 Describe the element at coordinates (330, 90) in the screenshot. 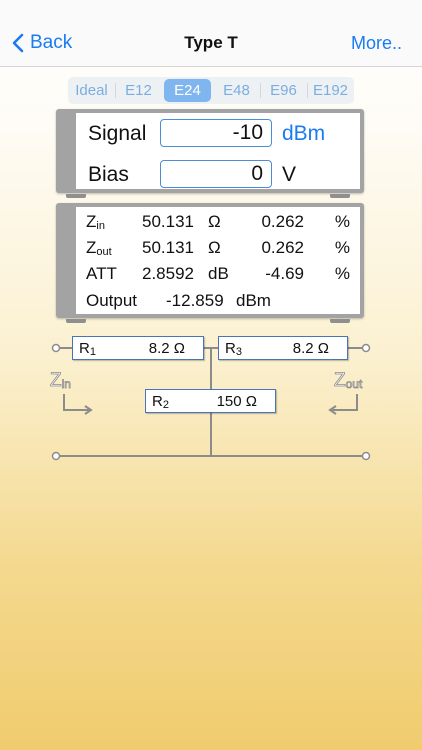

I see `segment-e192: E192` at that location.